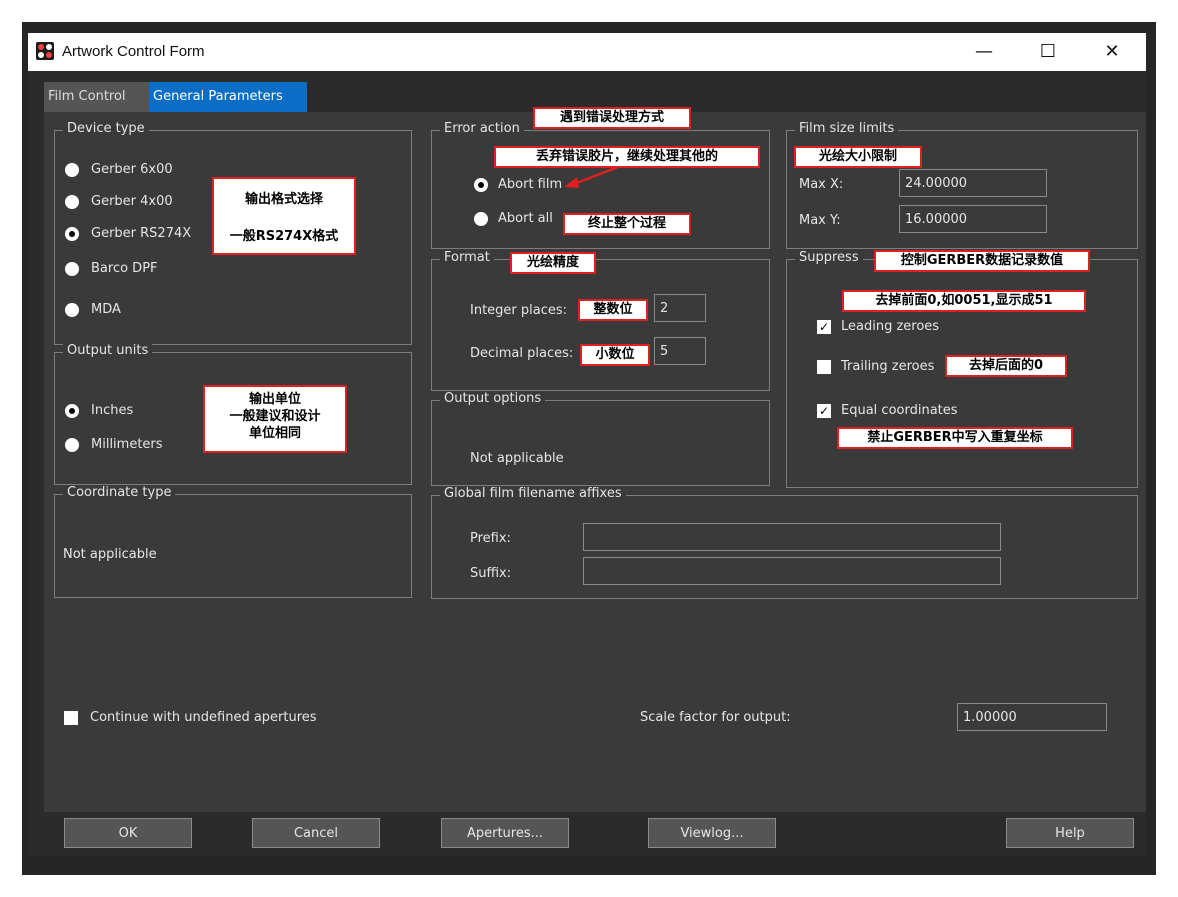  What do you see at coordinates (45, 51) in the screenshot?
I see `app-icon` at bounding box center [45, 51].